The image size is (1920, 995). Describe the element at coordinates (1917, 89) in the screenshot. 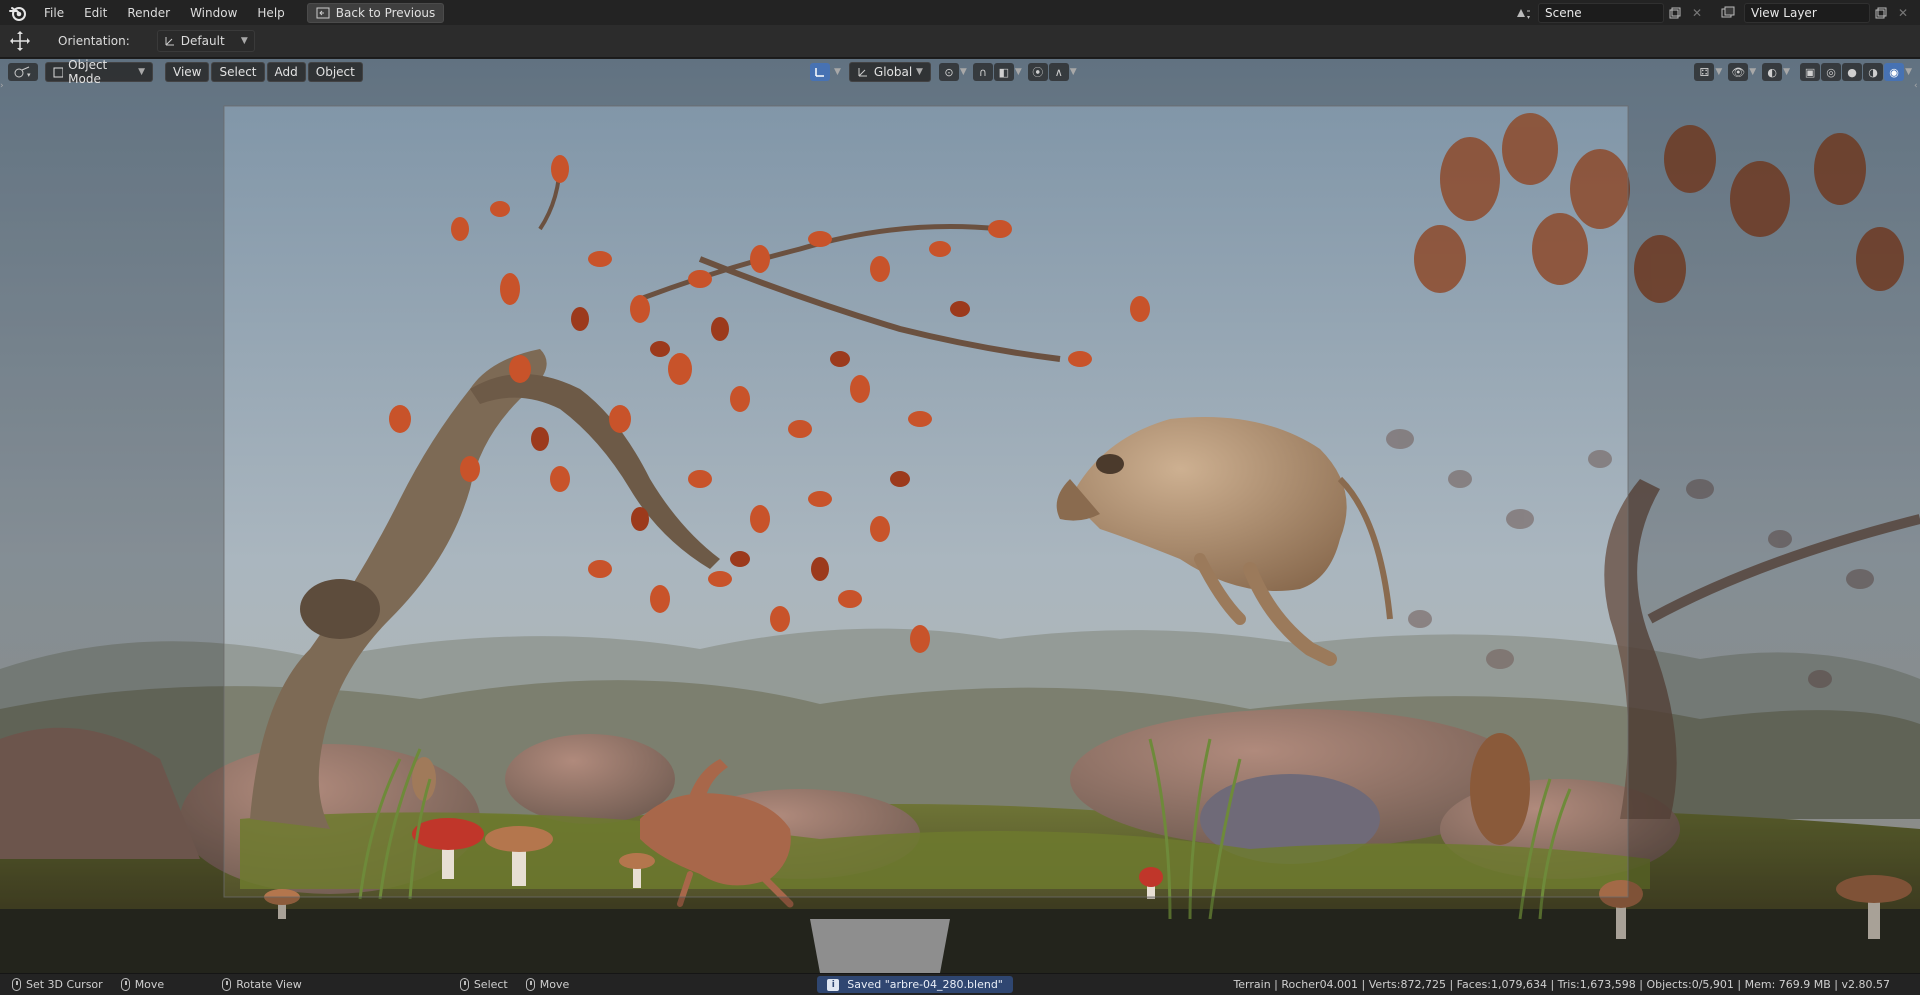

I see `sidebar-expand-arrow-icon: ‹` at that location.